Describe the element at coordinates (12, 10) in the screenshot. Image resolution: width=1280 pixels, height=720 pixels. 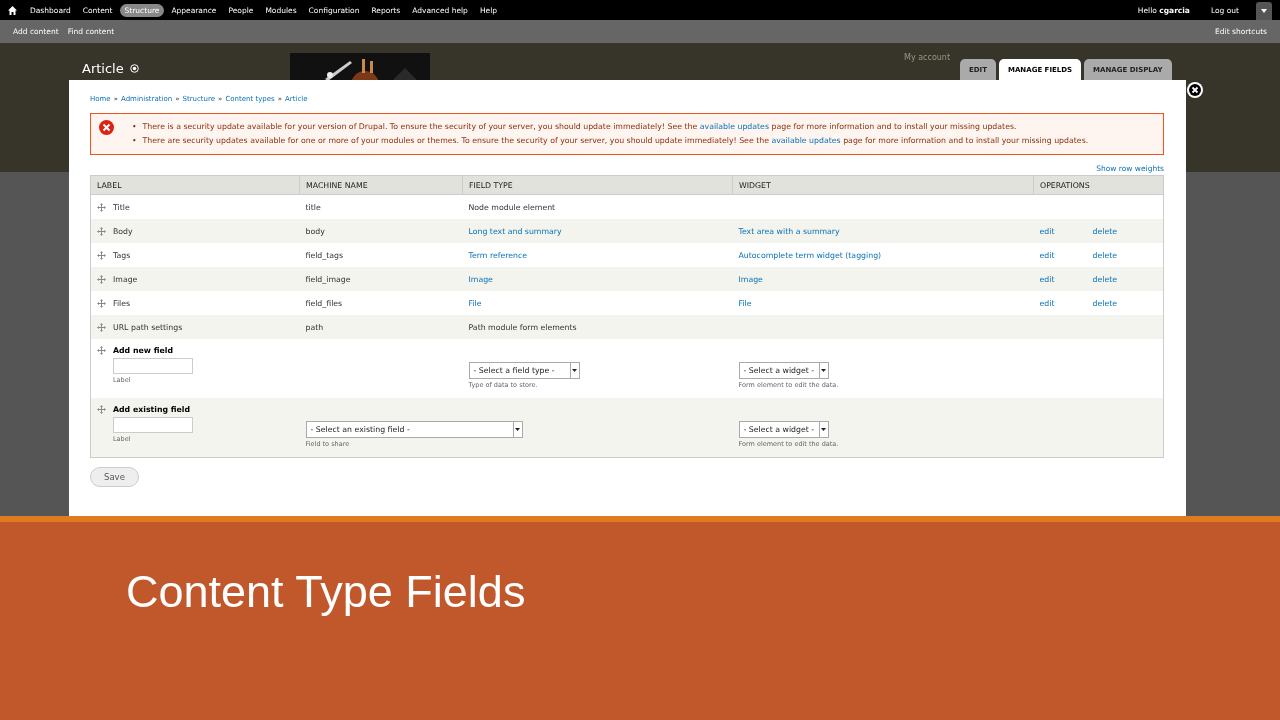
I see `home-icon` at that location.